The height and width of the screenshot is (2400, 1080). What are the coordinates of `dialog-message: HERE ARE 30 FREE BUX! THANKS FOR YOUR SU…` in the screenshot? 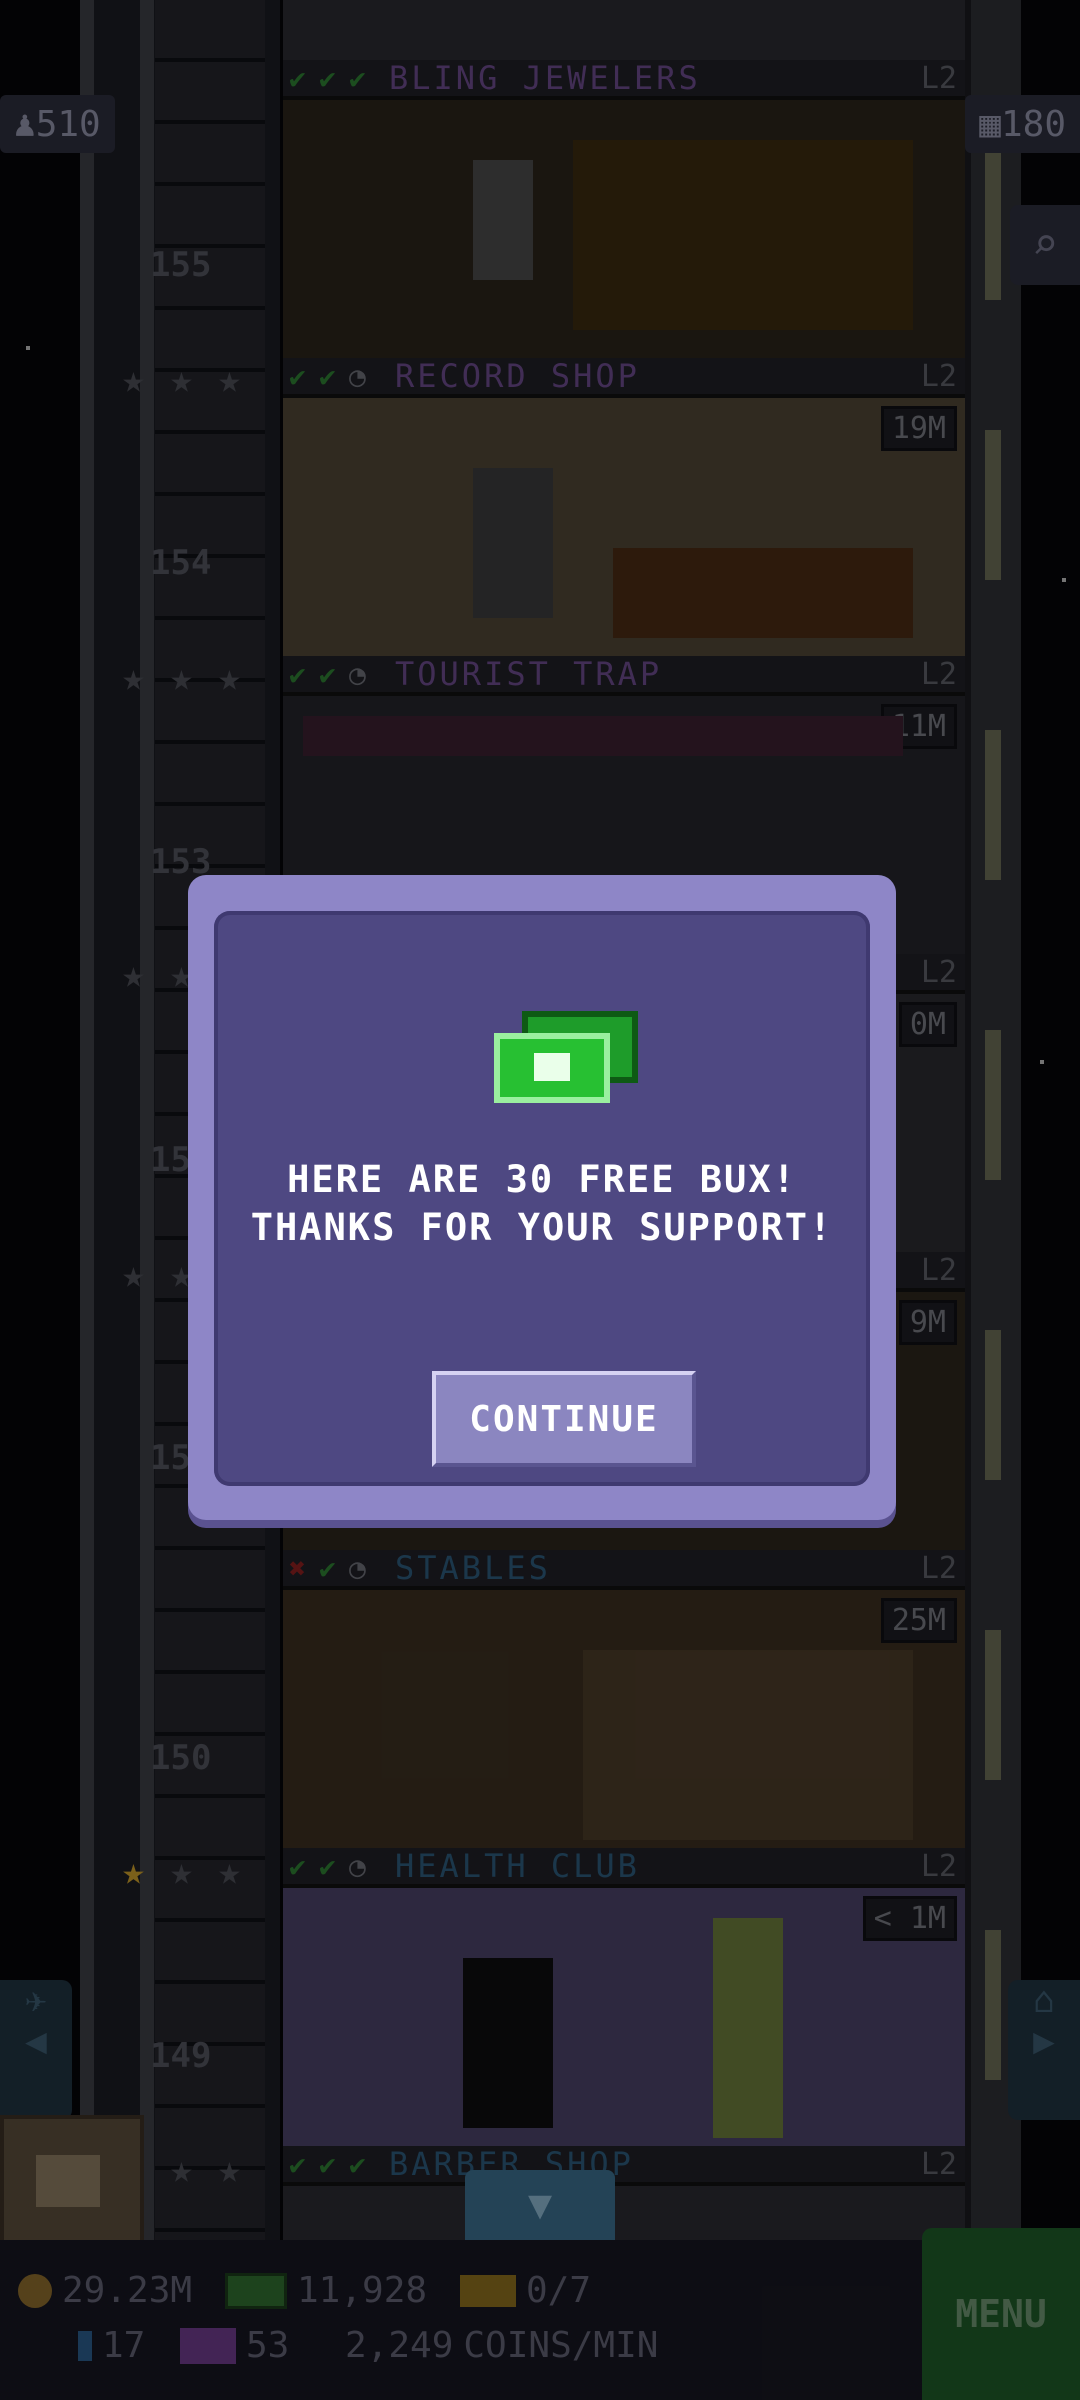 It's located at (542, 1204).